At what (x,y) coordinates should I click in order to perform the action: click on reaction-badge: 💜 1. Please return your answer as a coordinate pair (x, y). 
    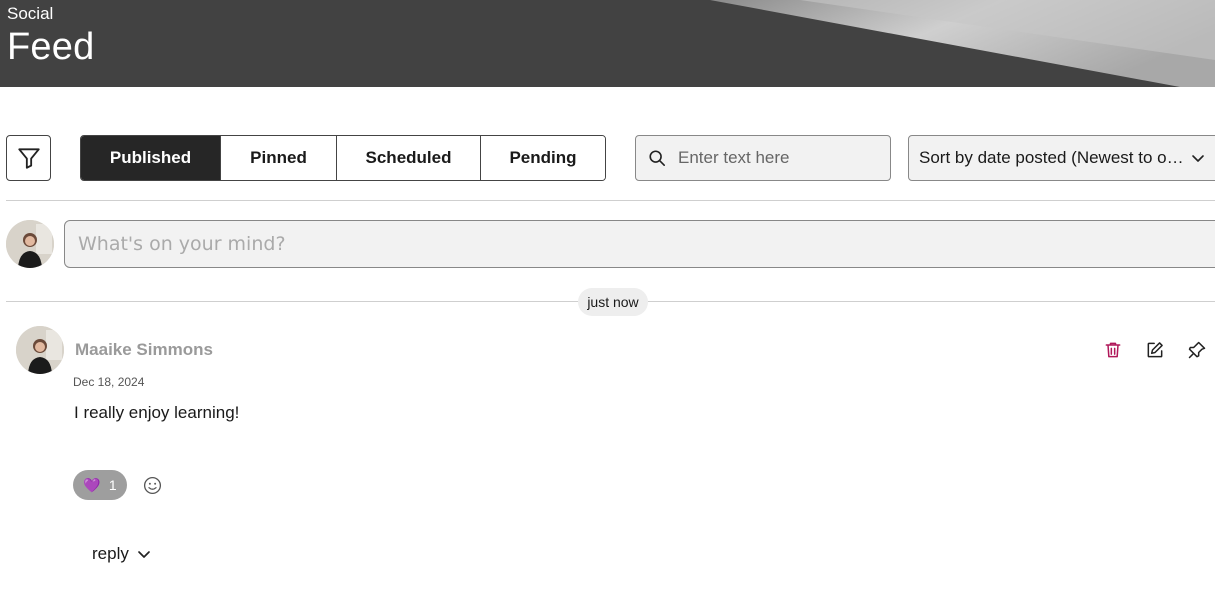
    Looking at the image, I should click on (100, 485).